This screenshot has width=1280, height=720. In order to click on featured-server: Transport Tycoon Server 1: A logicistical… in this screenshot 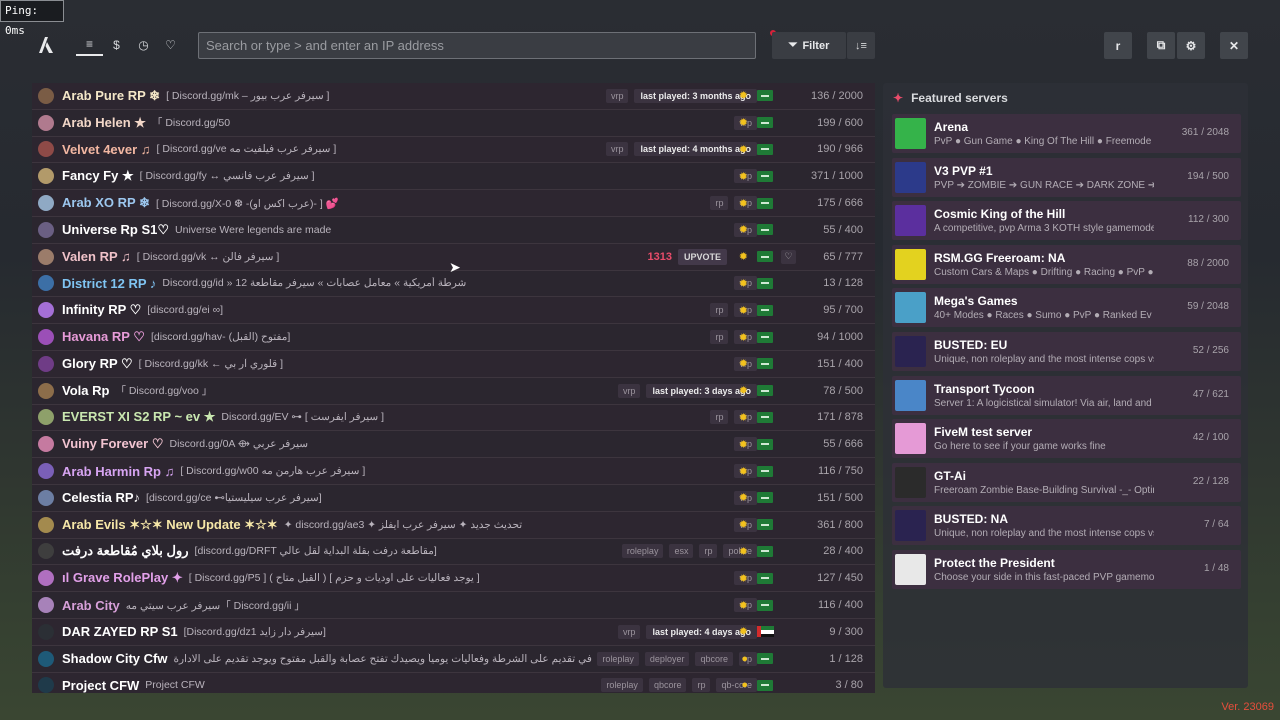, I will do `click(1066, 395)`.